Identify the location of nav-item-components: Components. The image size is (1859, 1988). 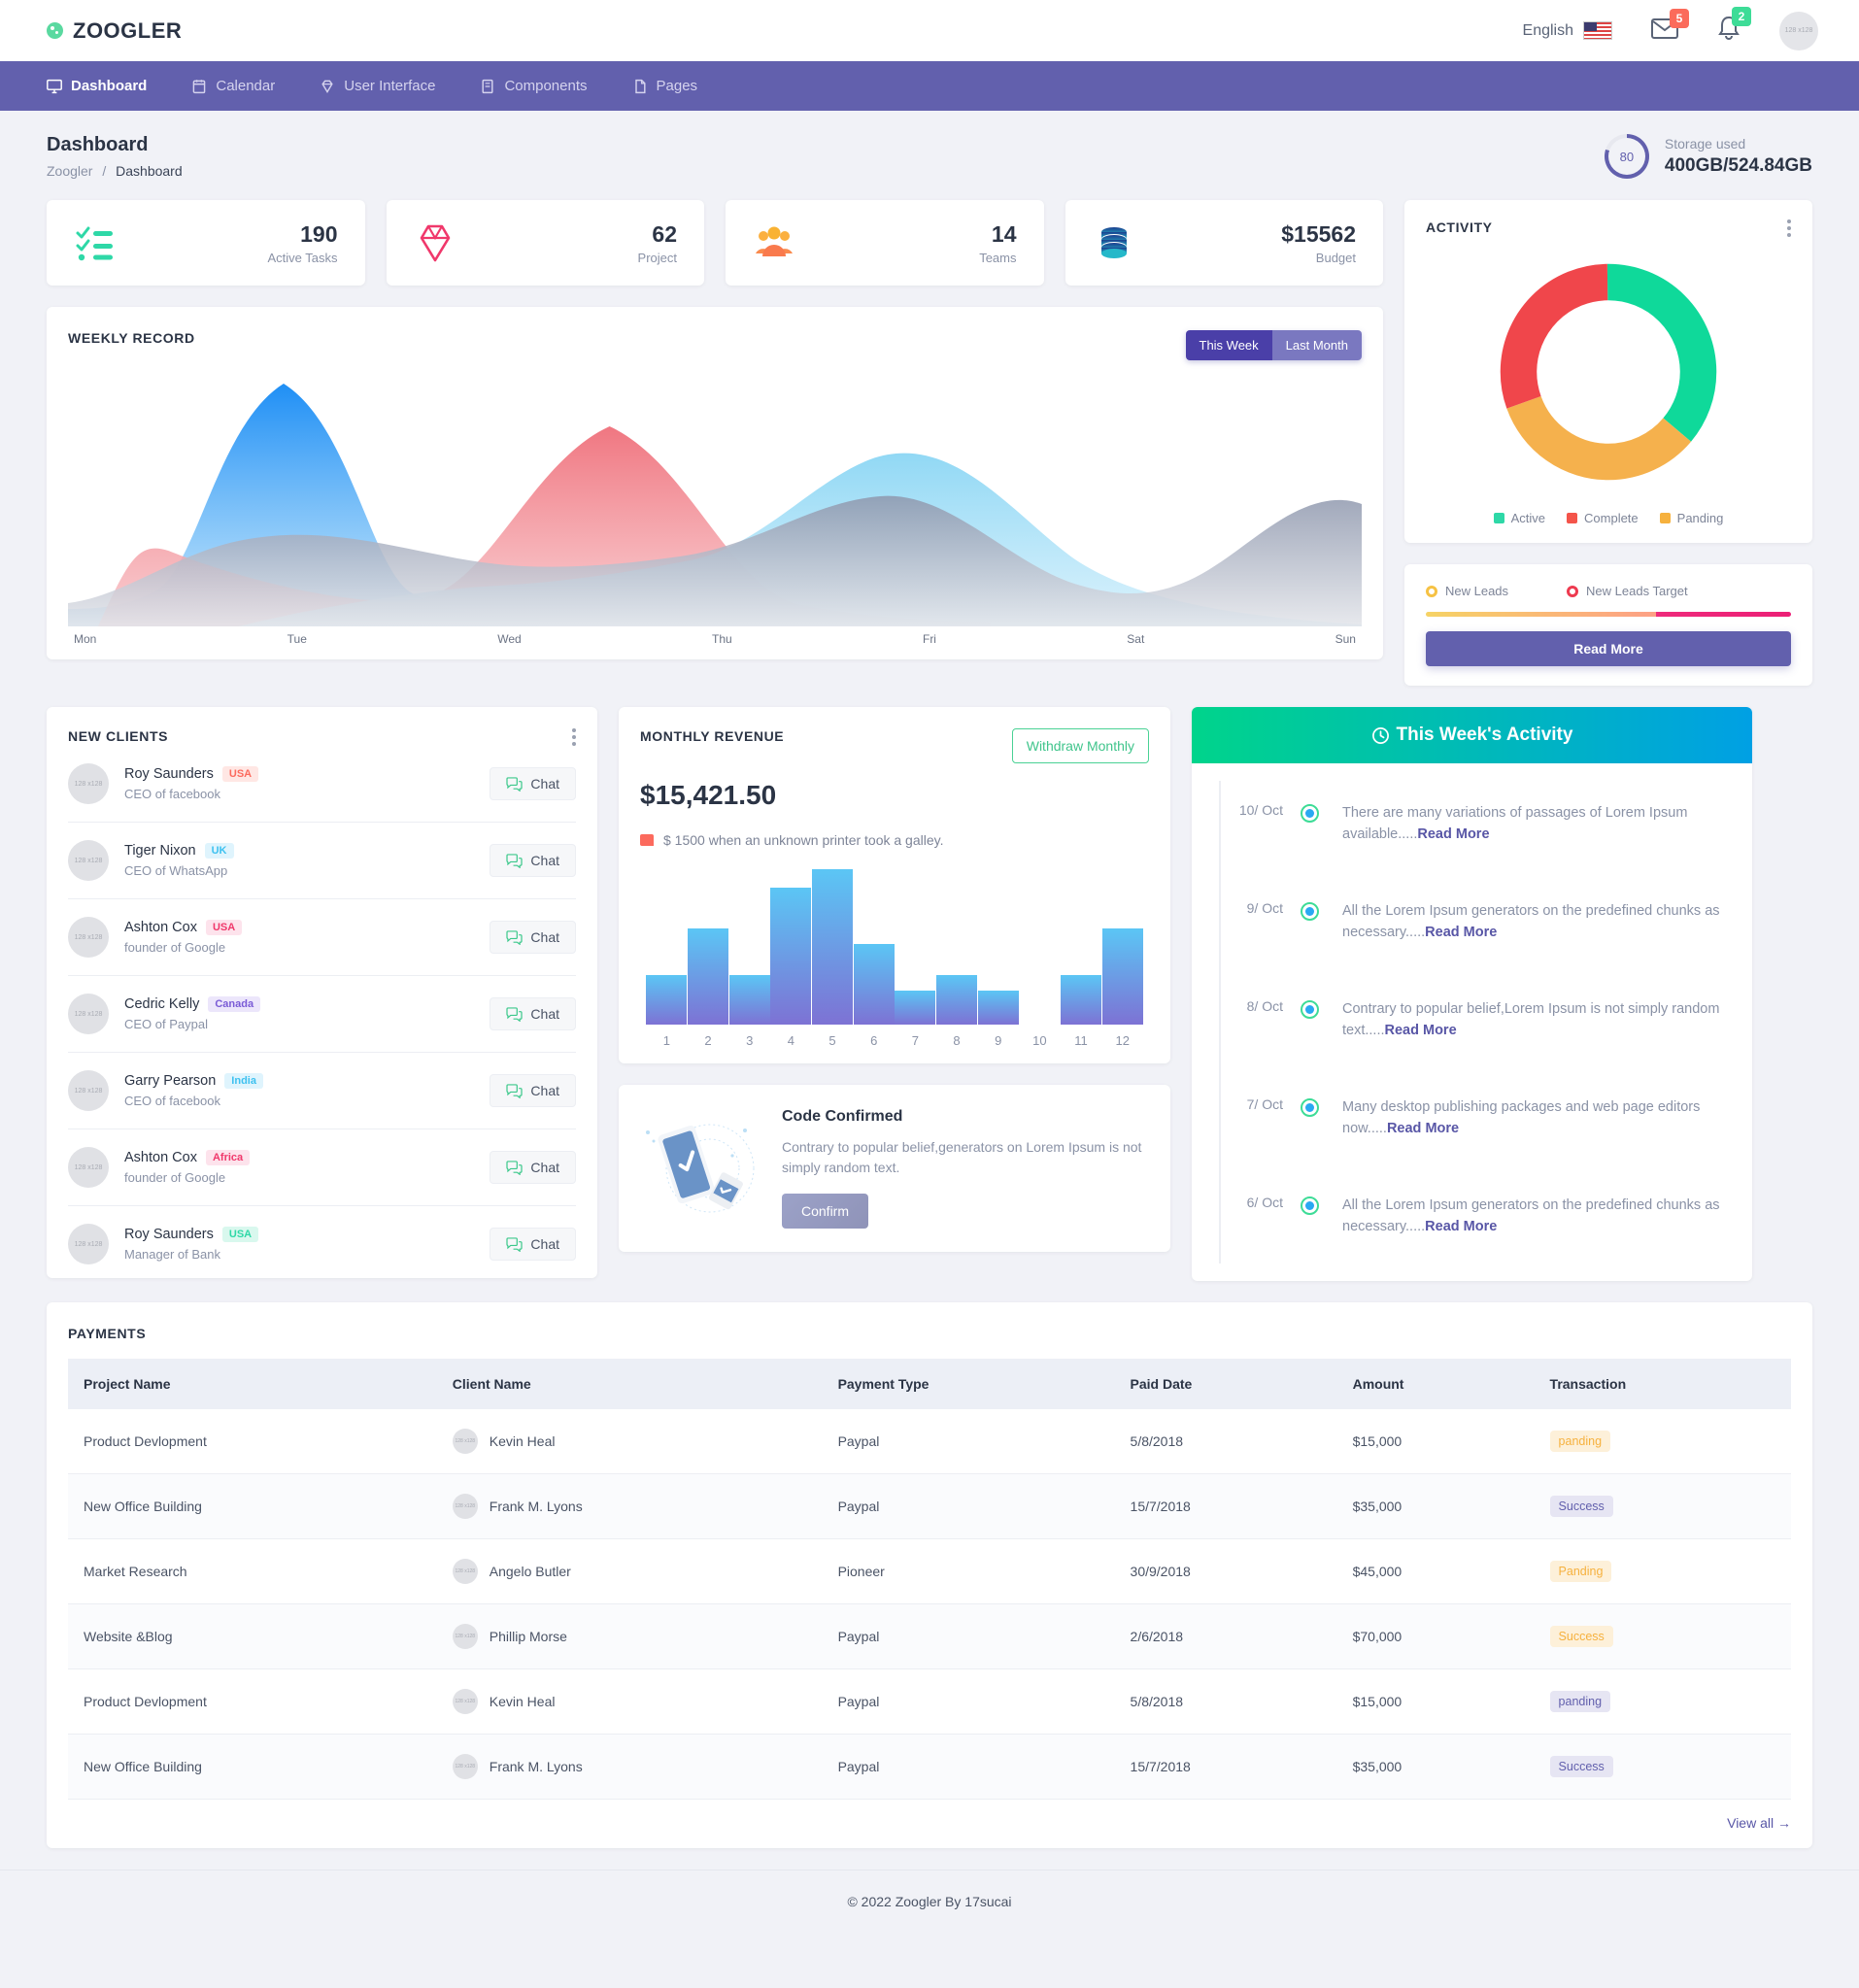
(534, 86).